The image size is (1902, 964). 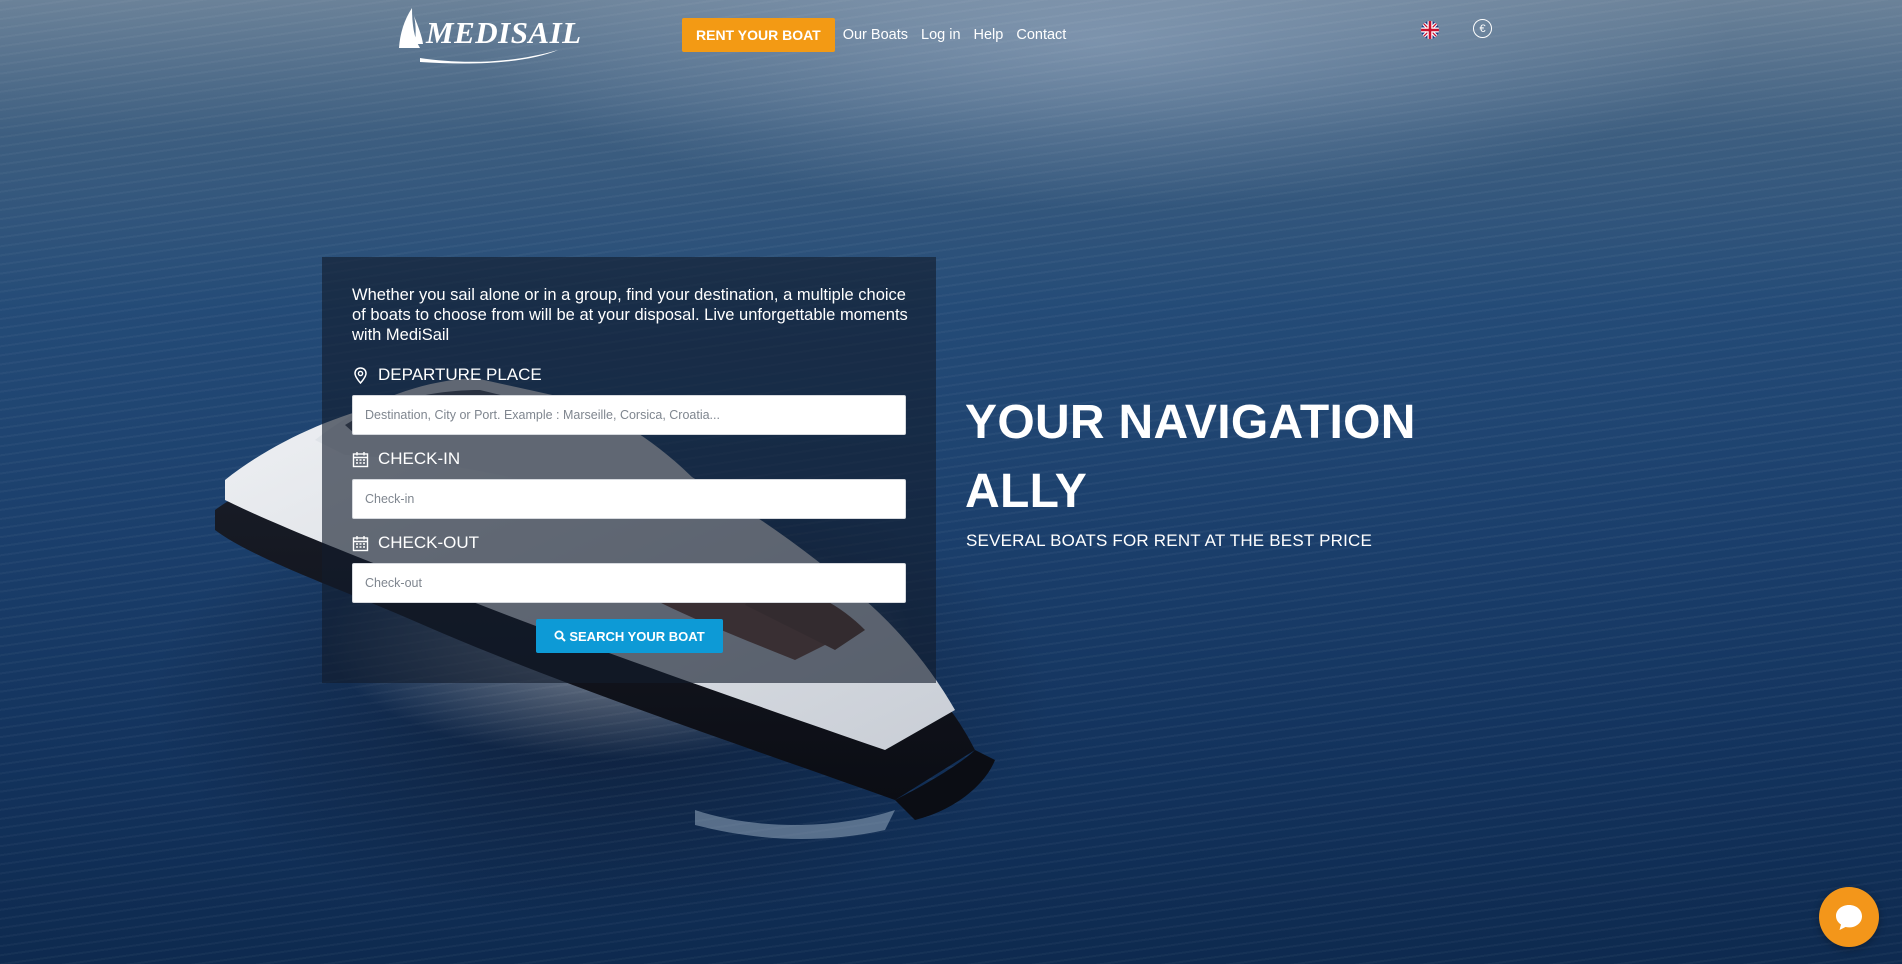 What do you see at coordinates (1190, 457) in the screenshot?
I see `hero-title: YOUR NAVIGATION ALLY` at bounding box center [1190, 457].